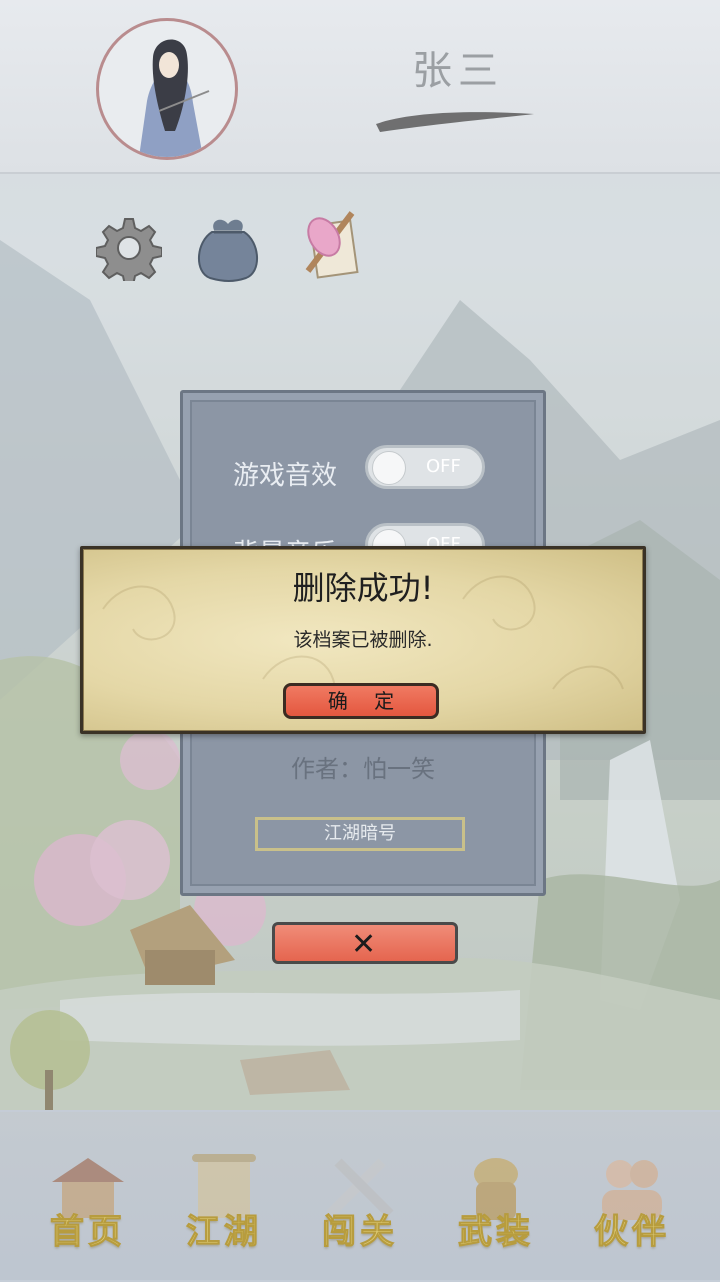 The image size is (720, 1282). What do you see at coordinates (361, 701) in the screenshot?
I see `confirm-button: 确 定` at bounding box center [361, 701].